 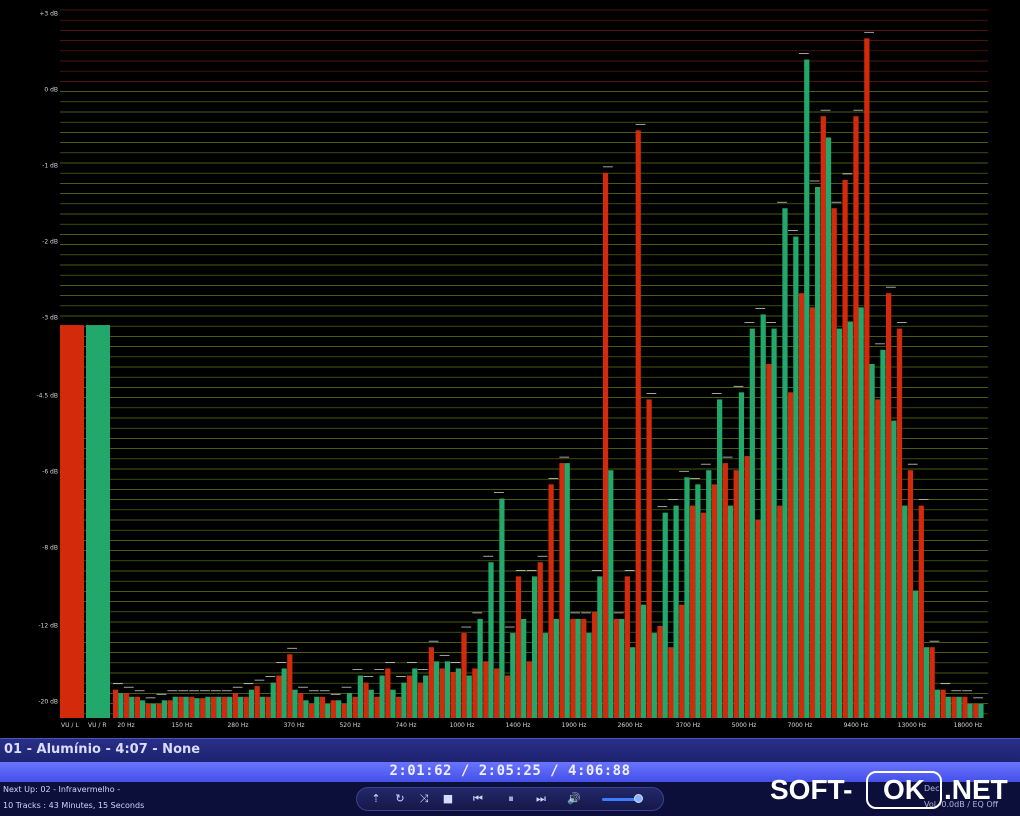 What do you see at coordinates (574, 799) in the screenshot?
I see `volume-icon: 🔊` at bounding box center [574, 799].